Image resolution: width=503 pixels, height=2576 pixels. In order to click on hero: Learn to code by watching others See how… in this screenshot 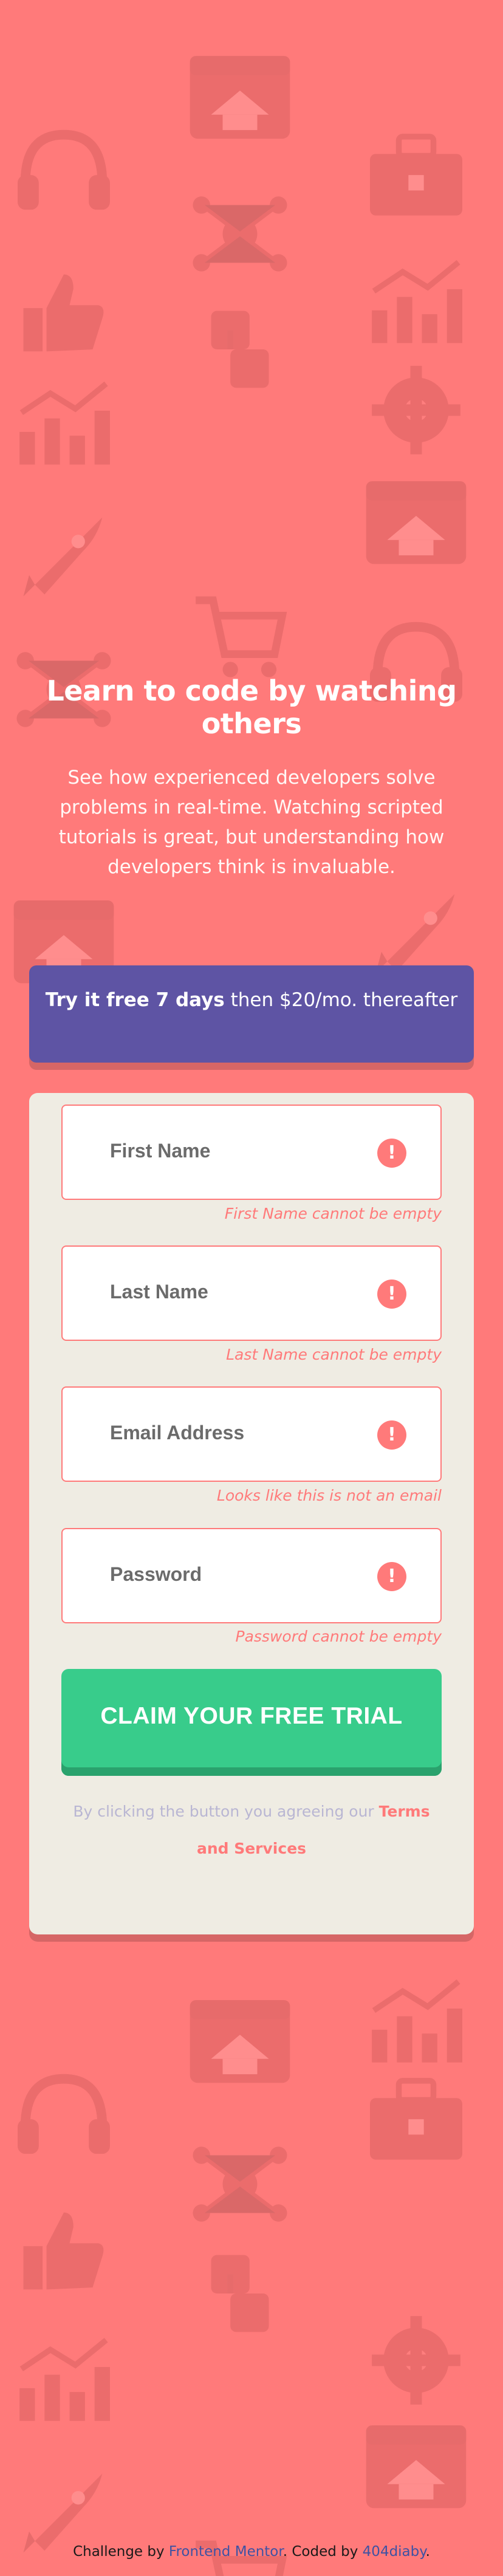, I will do `click(251, 778)`.